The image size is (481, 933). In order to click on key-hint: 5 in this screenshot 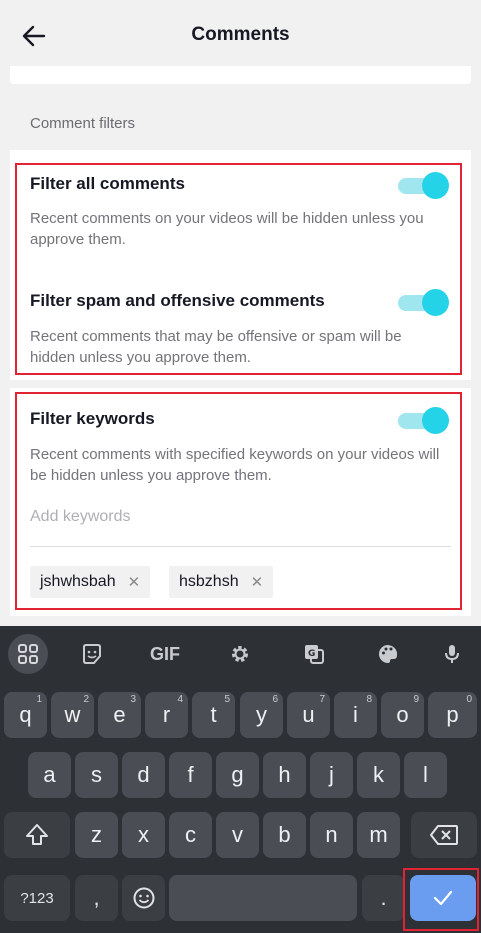, I will do `click(227, 699)`.